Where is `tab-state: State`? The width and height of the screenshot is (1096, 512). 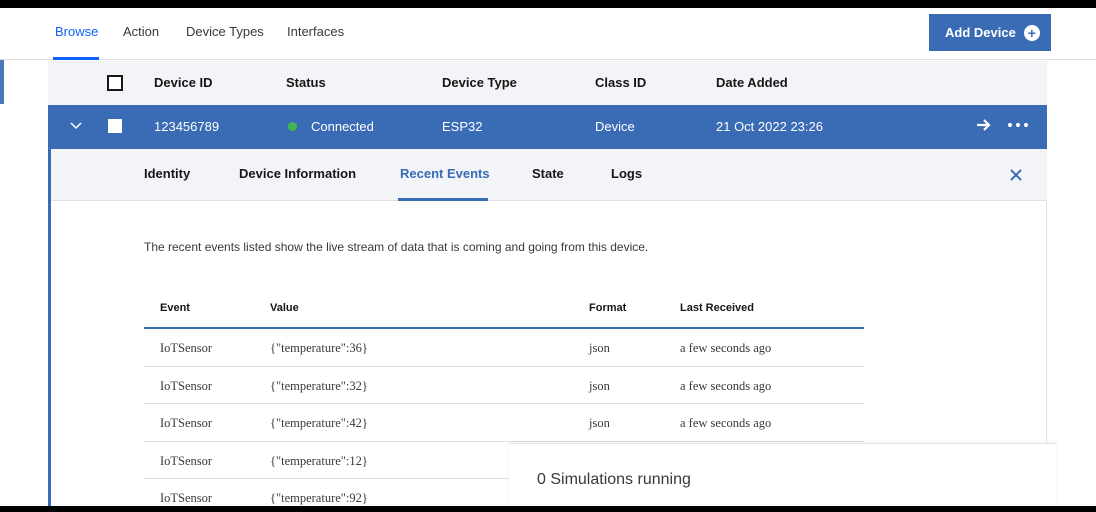
tab-state: State is located at coordinates (548, 173).